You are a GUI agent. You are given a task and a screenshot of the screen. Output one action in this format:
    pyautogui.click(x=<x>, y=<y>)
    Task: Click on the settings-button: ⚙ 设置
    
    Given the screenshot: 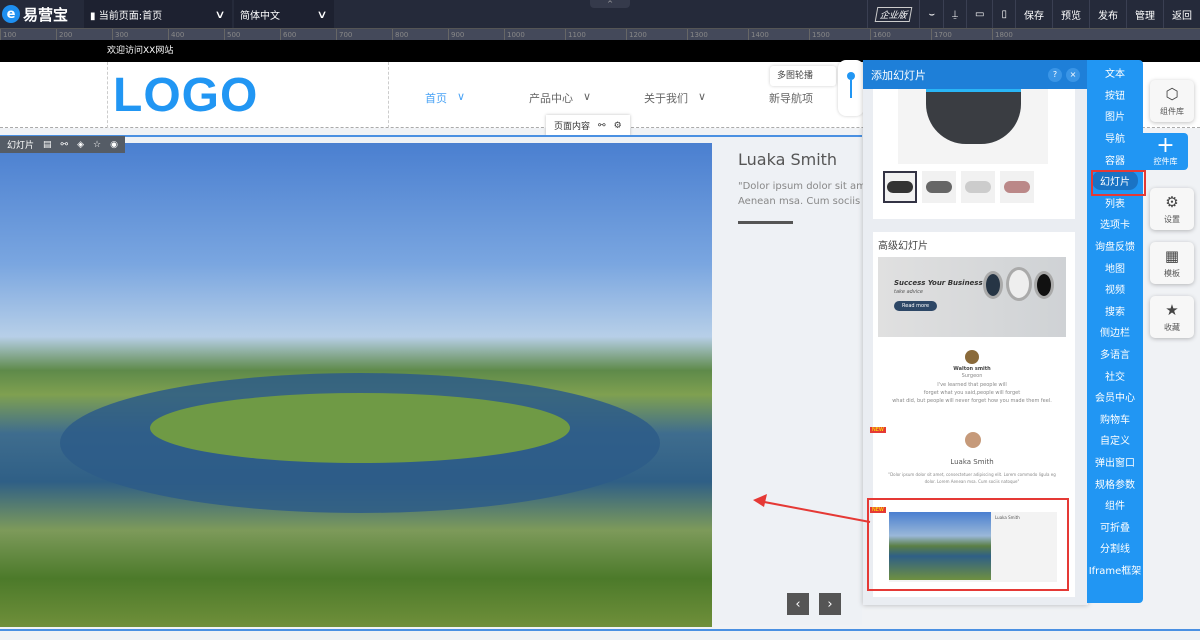 What is the action you would take?
    pyautogui.click(x=1172, y=209)
    